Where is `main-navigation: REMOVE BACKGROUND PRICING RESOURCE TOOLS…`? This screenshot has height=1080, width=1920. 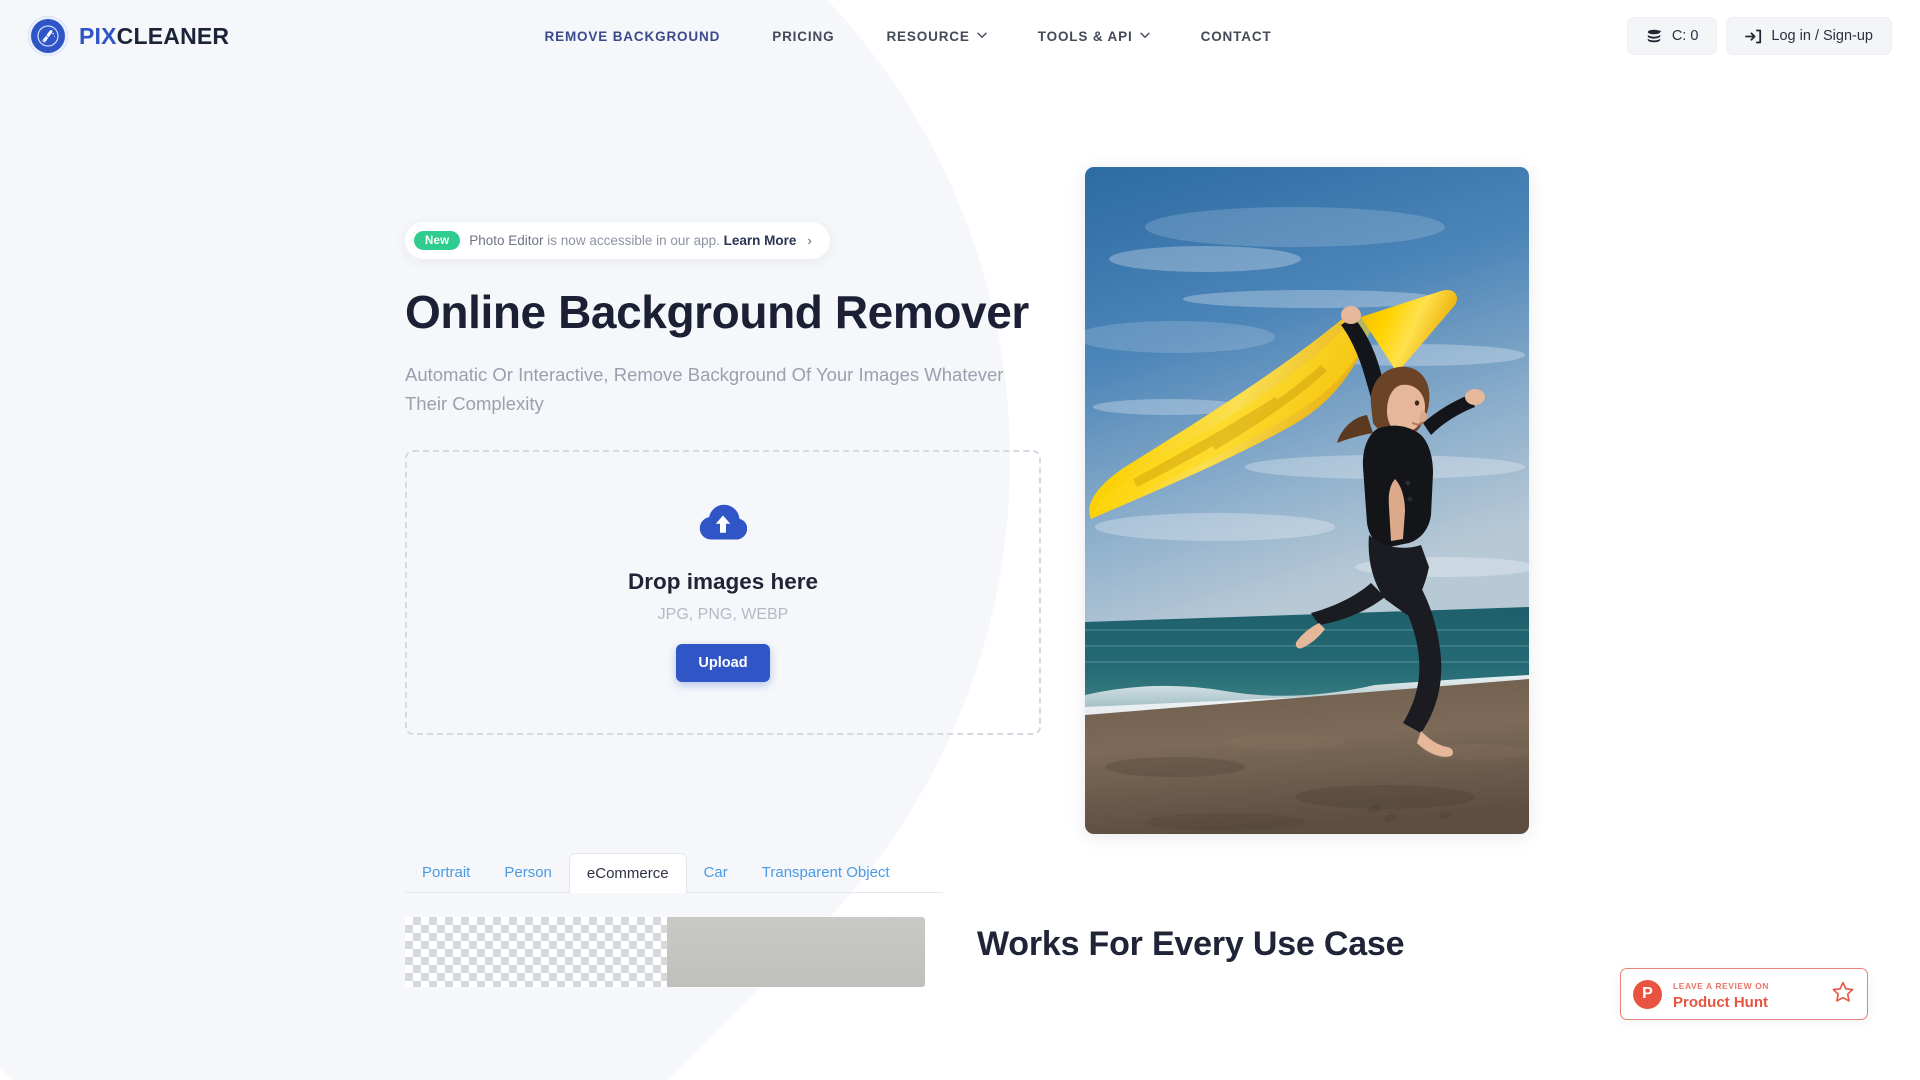 main-navigation: REMOVE BACKGROUND PRICING RESOURCE TOOLS… is located at coordinates (908, 36).